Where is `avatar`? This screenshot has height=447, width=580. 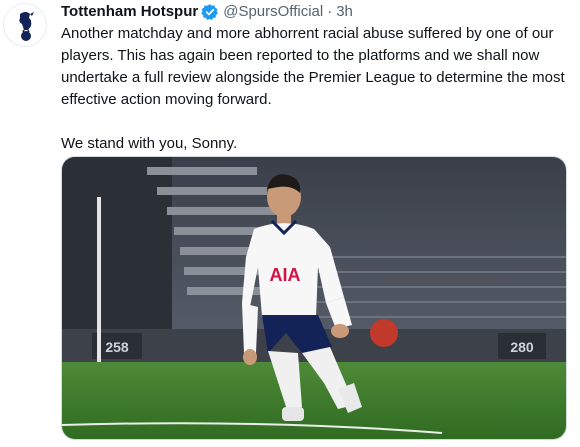 avatar is located at coordinates (25, 25).